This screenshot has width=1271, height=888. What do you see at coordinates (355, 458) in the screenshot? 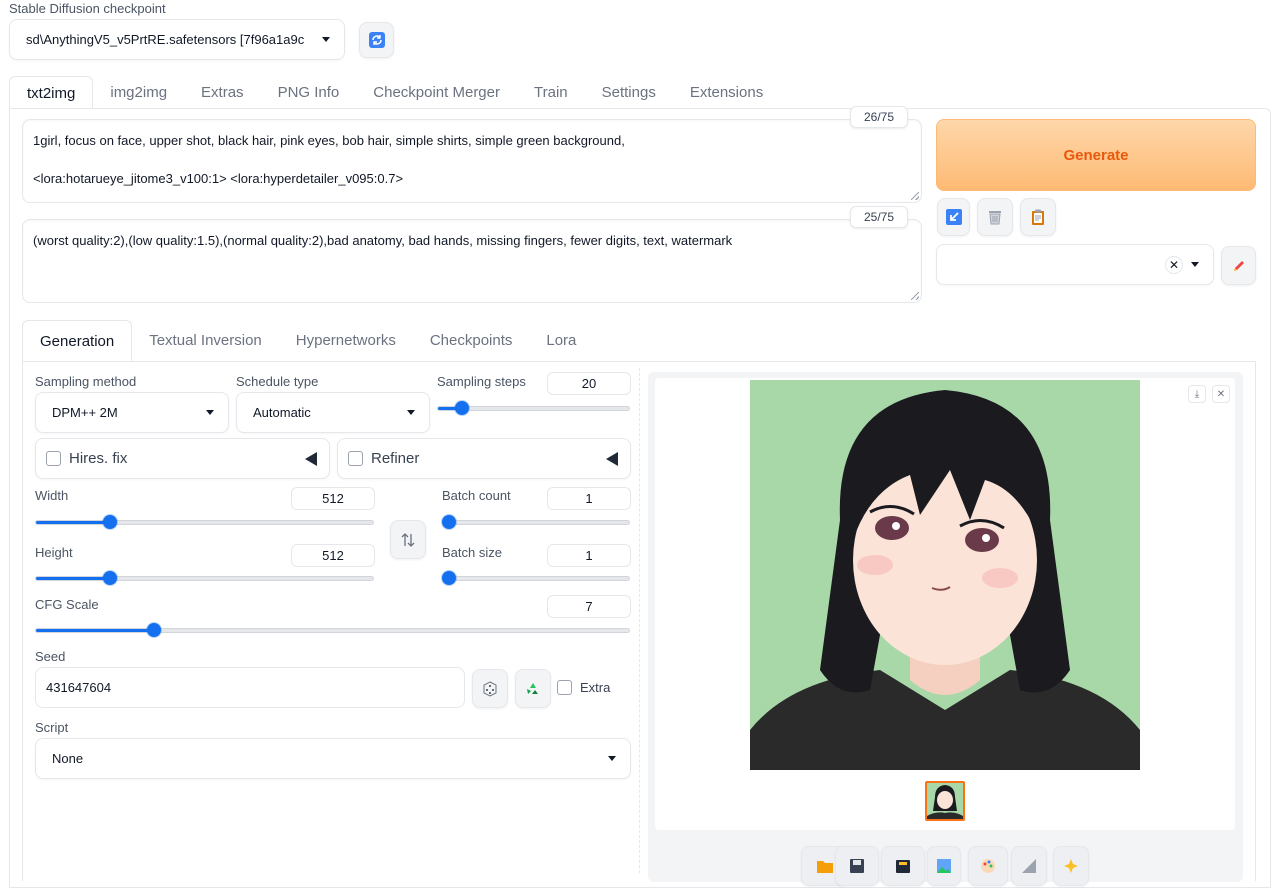
I see `refiner-checkbox` at bounding box center [355, 458].